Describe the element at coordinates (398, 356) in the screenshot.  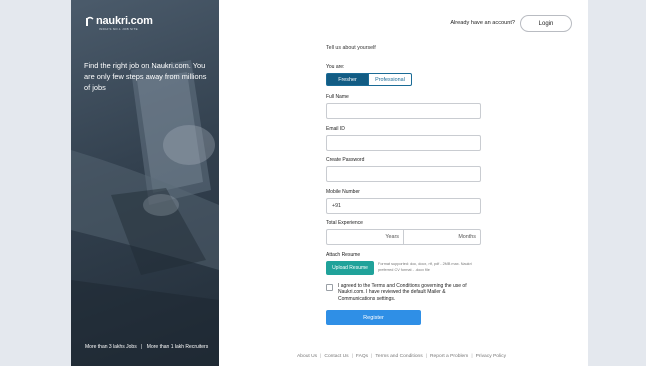
I see `footer-link-terms: Terms and Conditions` at that location.